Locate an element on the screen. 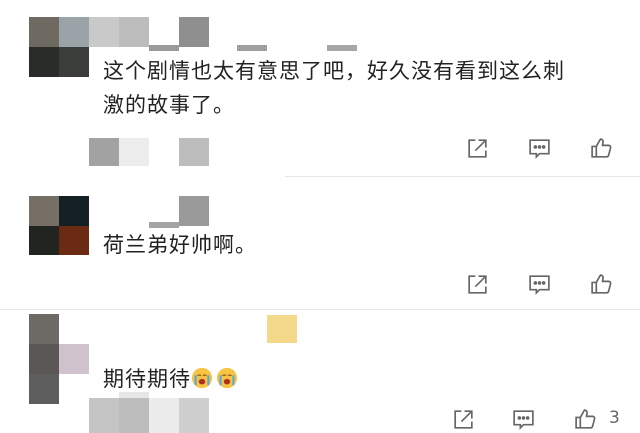  comment-line: 这个剧情也太有意思了吧，好久没有看到这么刺 is located at coordinates (334, 71).